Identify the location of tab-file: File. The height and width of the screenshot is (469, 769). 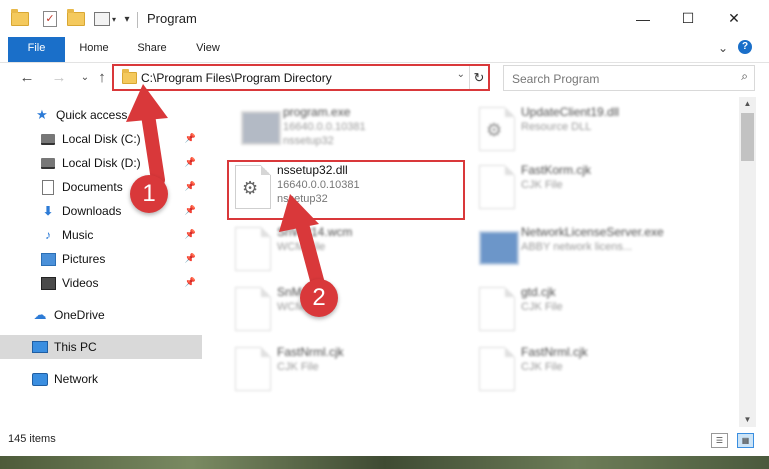
(36, 49).